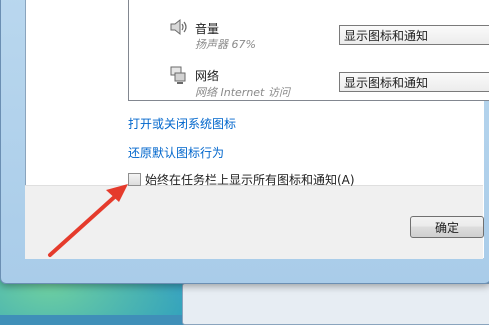 The width and height of the screenshot is (489, 325). I want to click on network-behavior-select: 显示图标和通知, so click(414, 82).